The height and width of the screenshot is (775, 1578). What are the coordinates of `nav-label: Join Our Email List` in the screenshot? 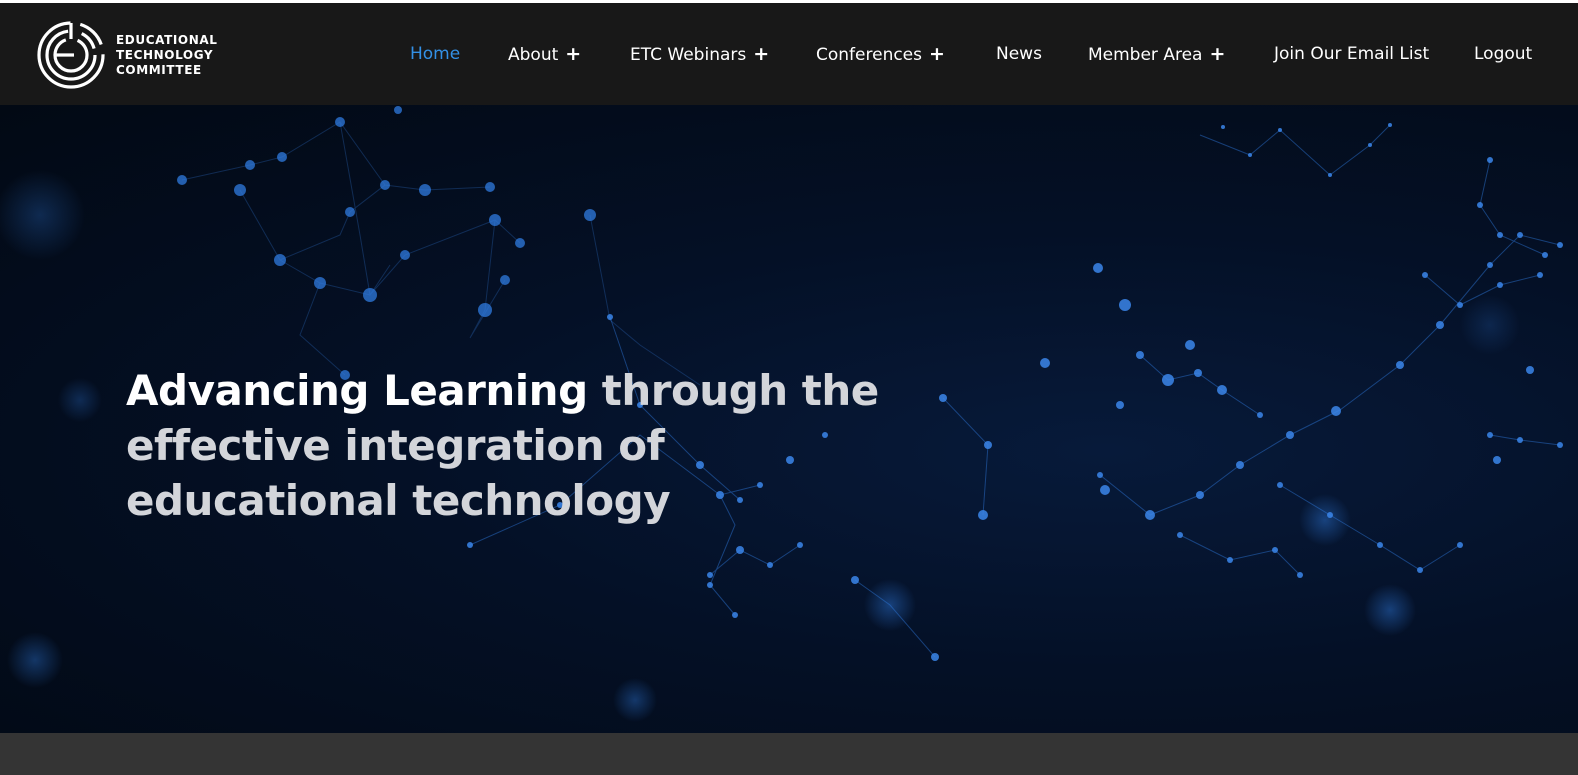 It's located at (1352, 54).